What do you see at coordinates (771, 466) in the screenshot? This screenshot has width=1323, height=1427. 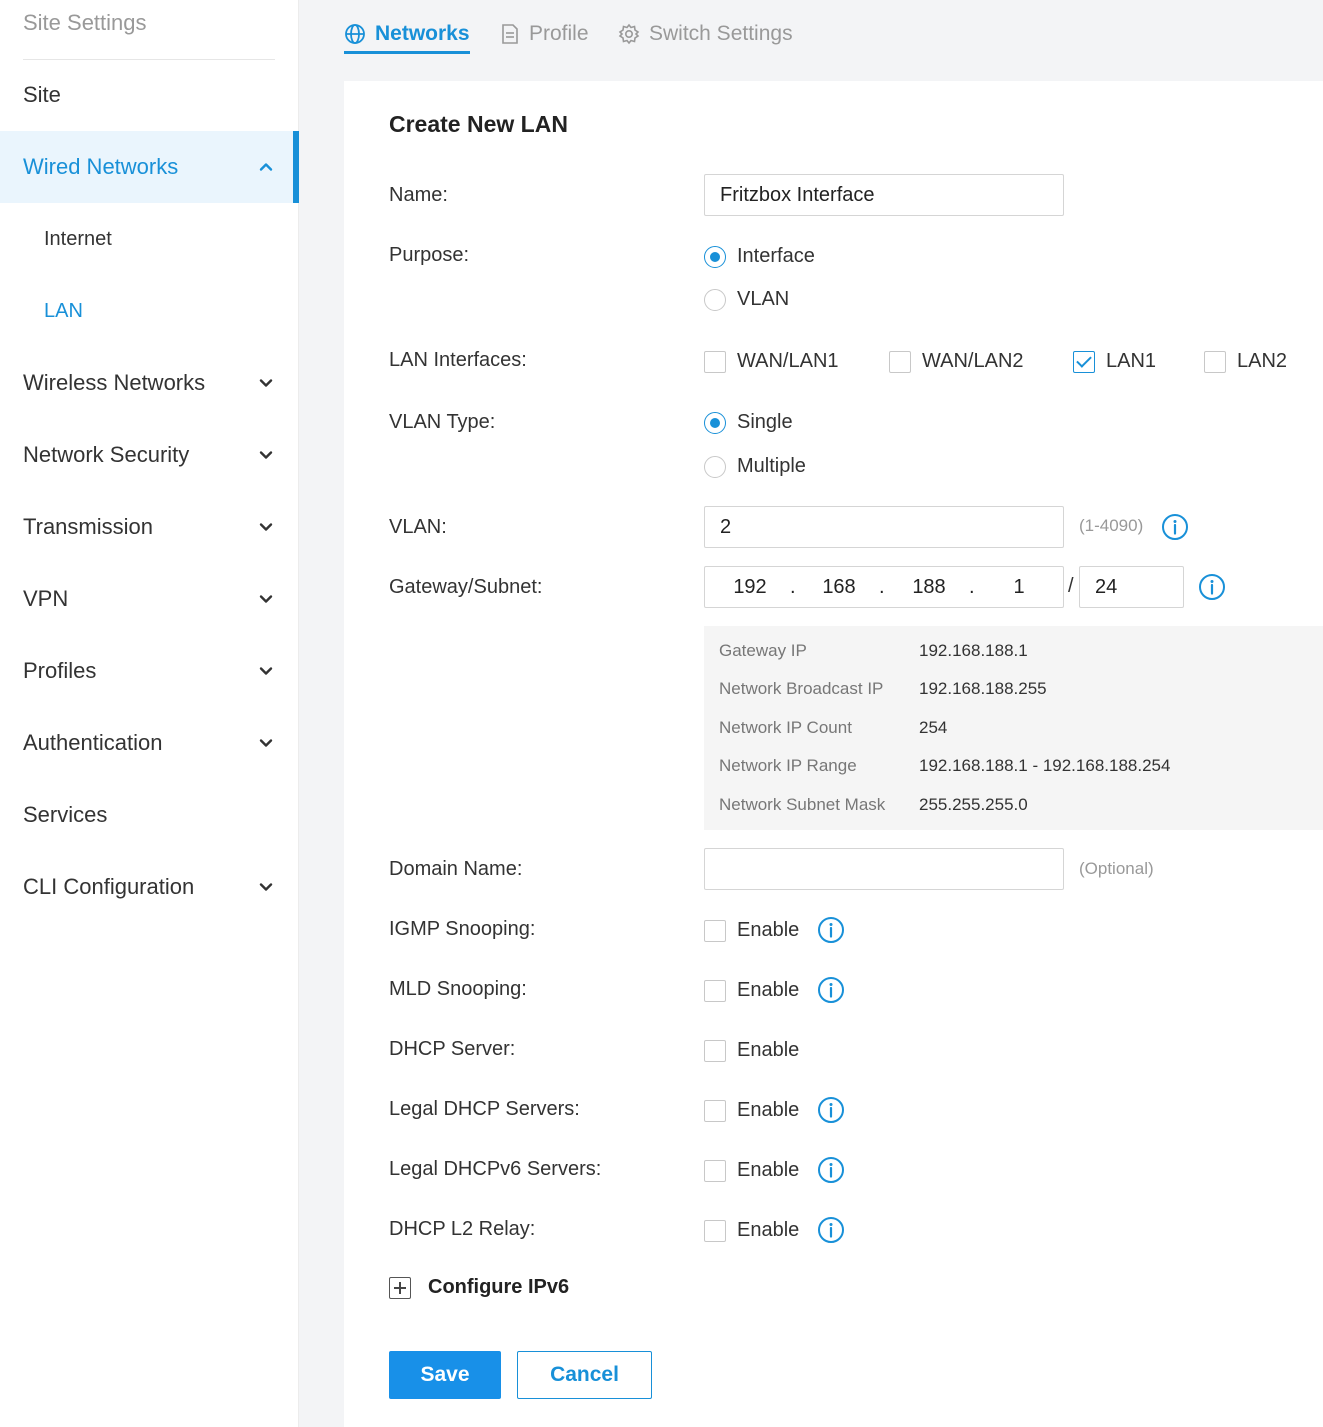 I see `radio-label: Multiple` at bounding box center [771, 466].